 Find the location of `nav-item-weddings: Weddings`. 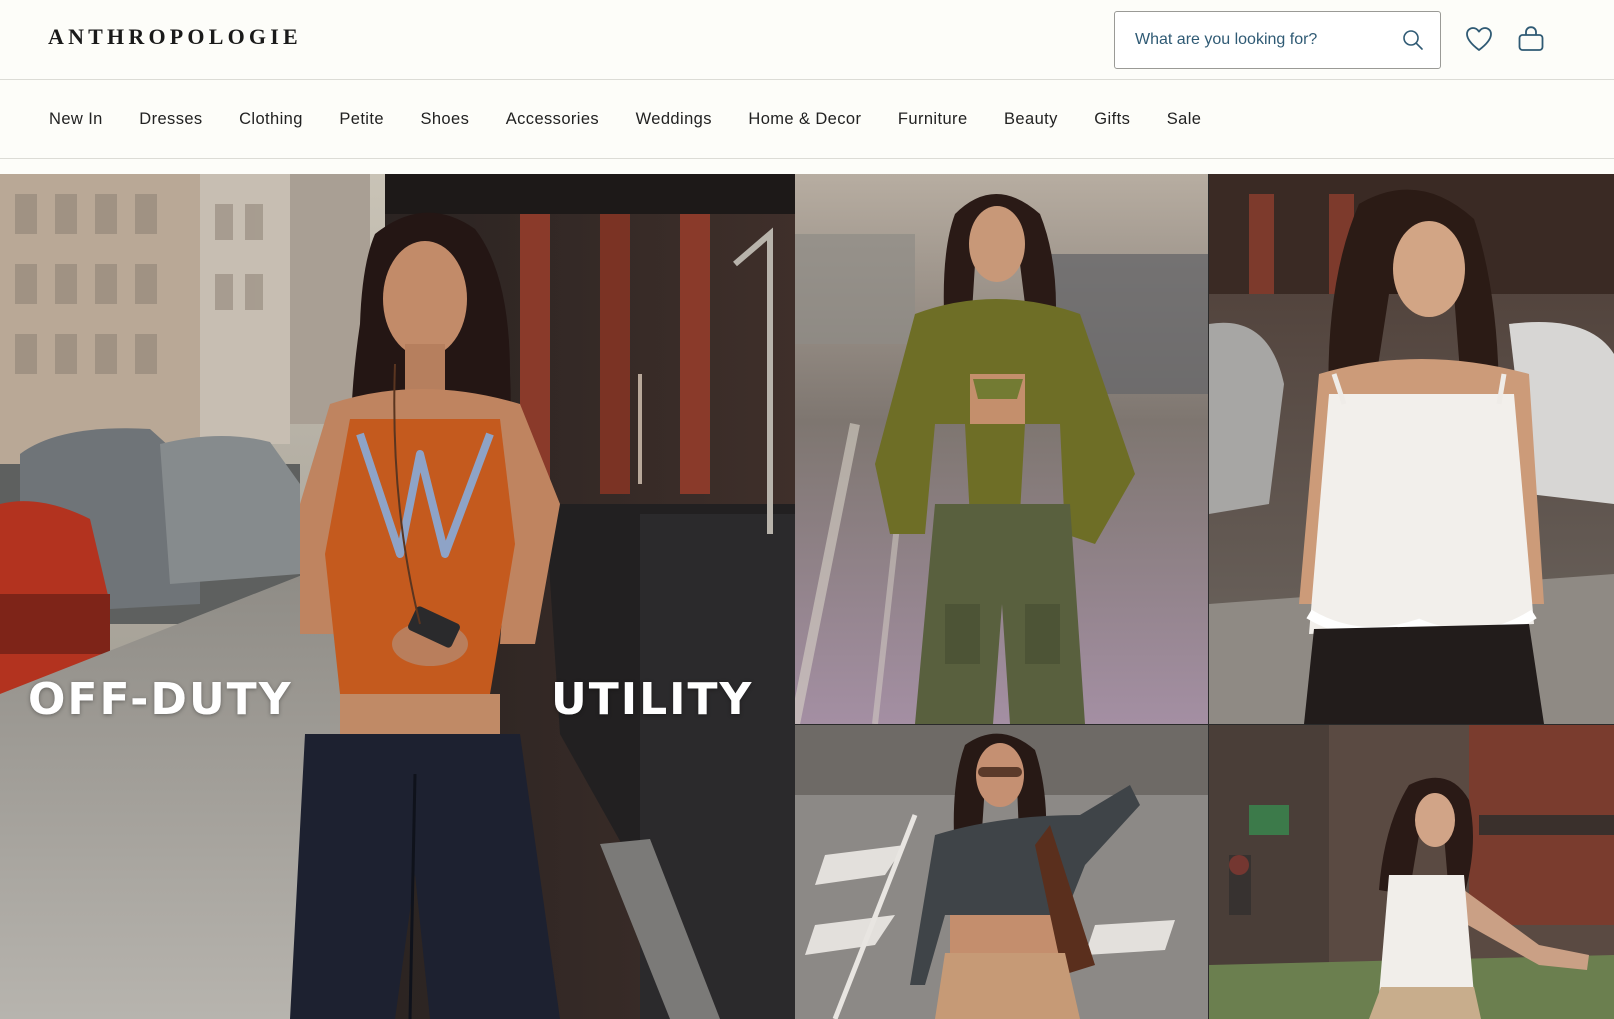

nav-item-weddings: Weddings is located at coordinates (674, 119).